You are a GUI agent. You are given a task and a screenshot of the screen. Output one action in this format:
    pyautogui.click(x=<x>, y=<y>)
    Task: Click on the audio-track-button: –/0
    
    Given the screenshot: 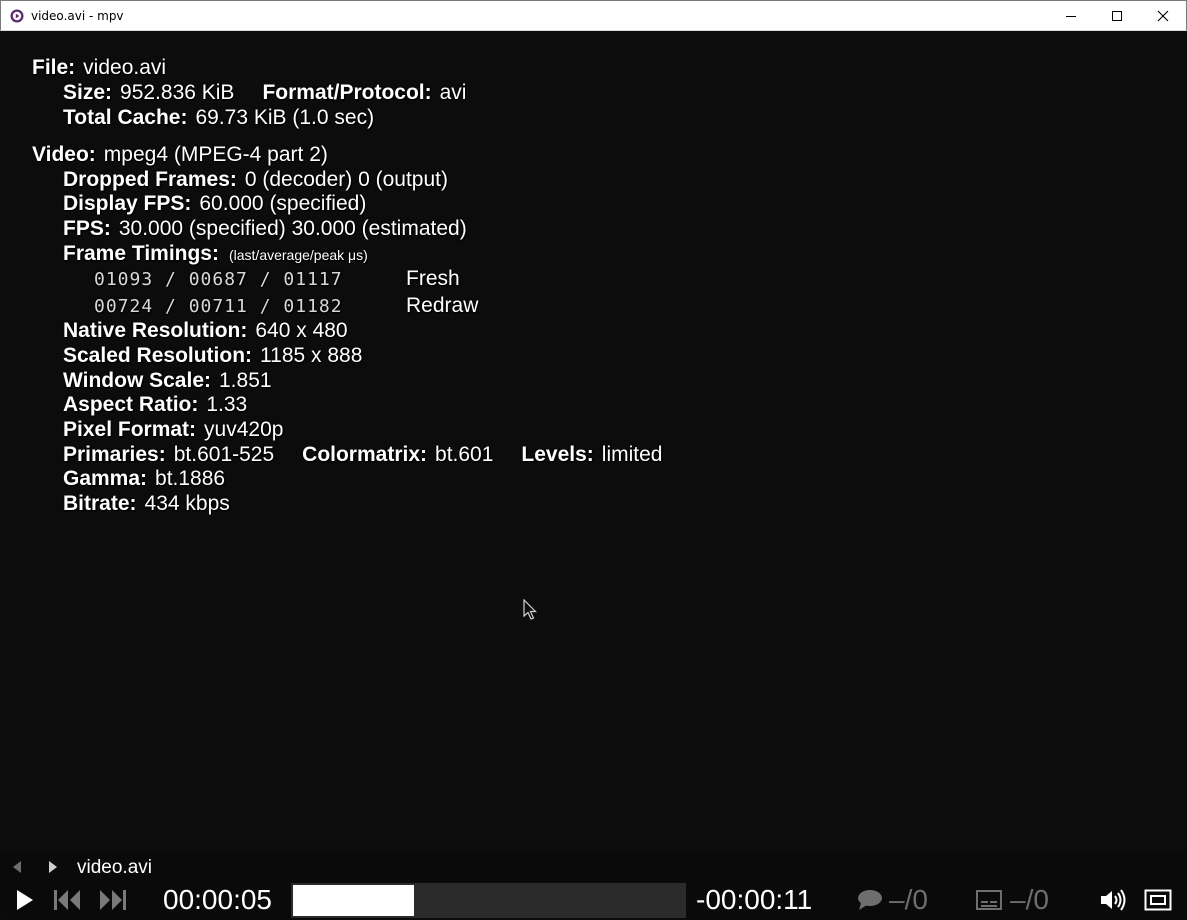 What is the action you would take?
    pyautogui.click(x=892, y=900)
    